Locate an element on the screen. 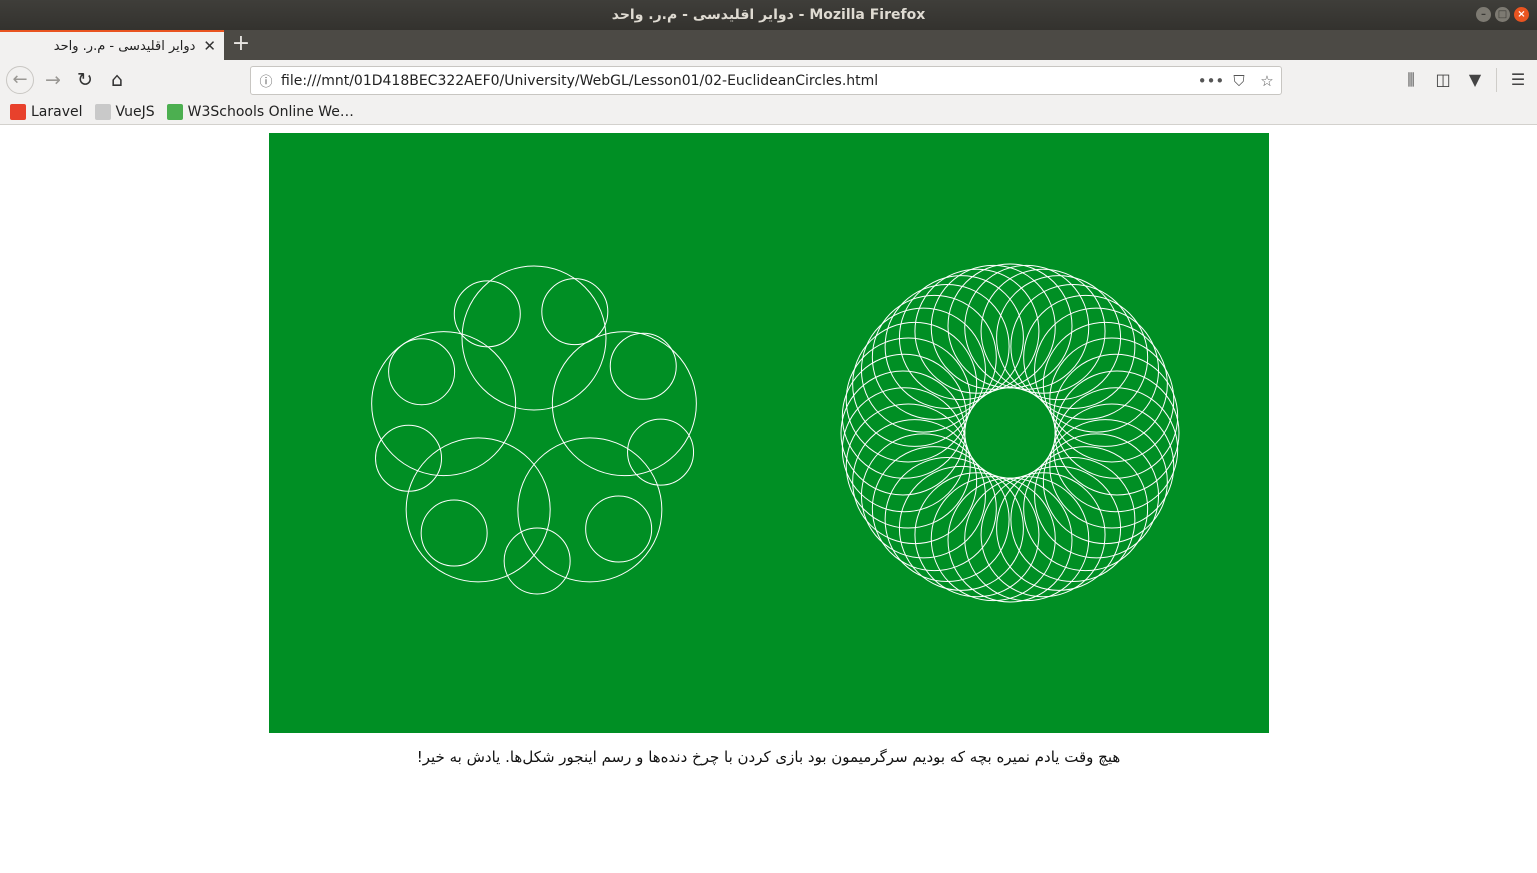 The height and width of the screenshot is (873, 1537). forward-icon: → is located at coordinates (53, 80).